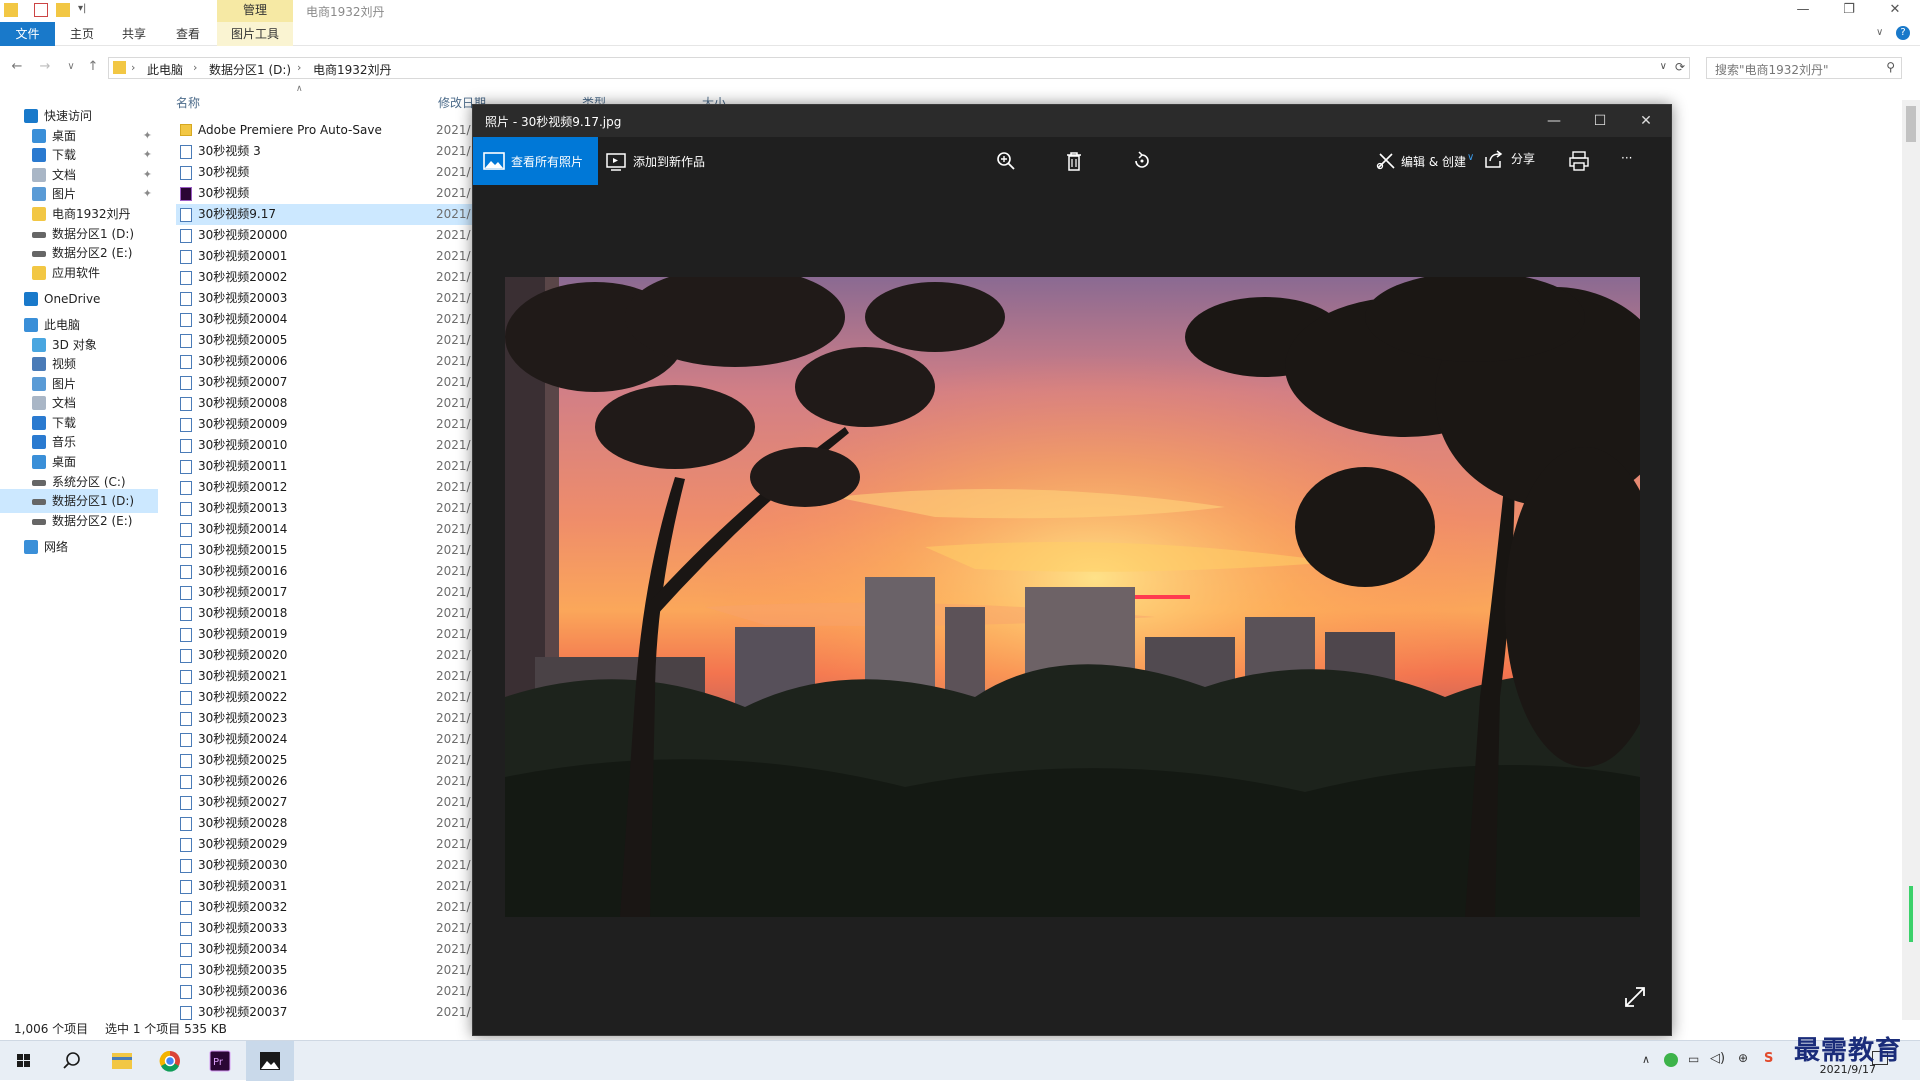  What do you see at coordinates (1671, 1060) in the screenshot?
I see `tray-app-icon` at bounding box center [1671, 1060].